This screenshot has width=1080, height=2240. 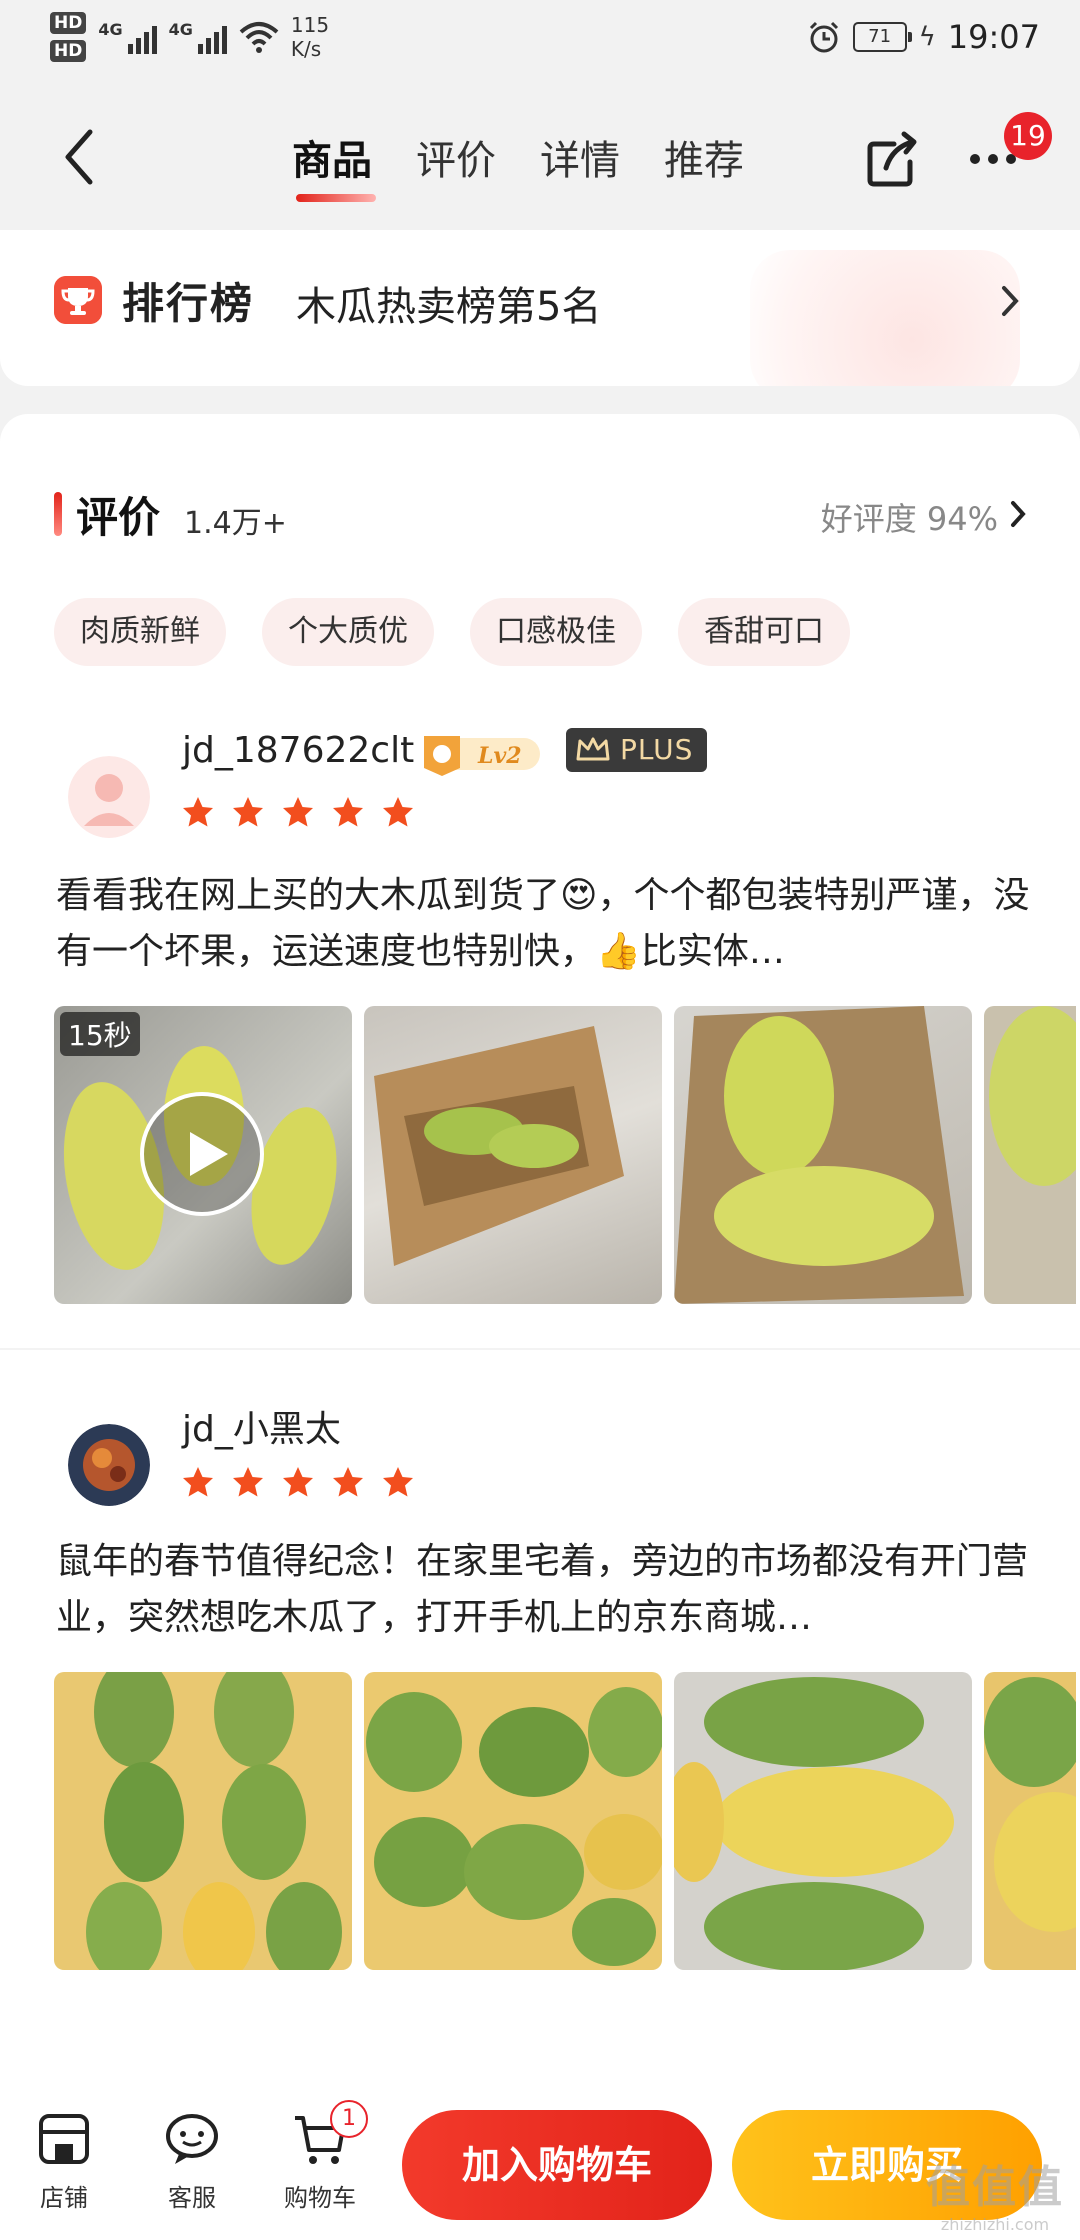 I want to click on review-video-thumbnail: 15秒, so click(x=203, y=1155).